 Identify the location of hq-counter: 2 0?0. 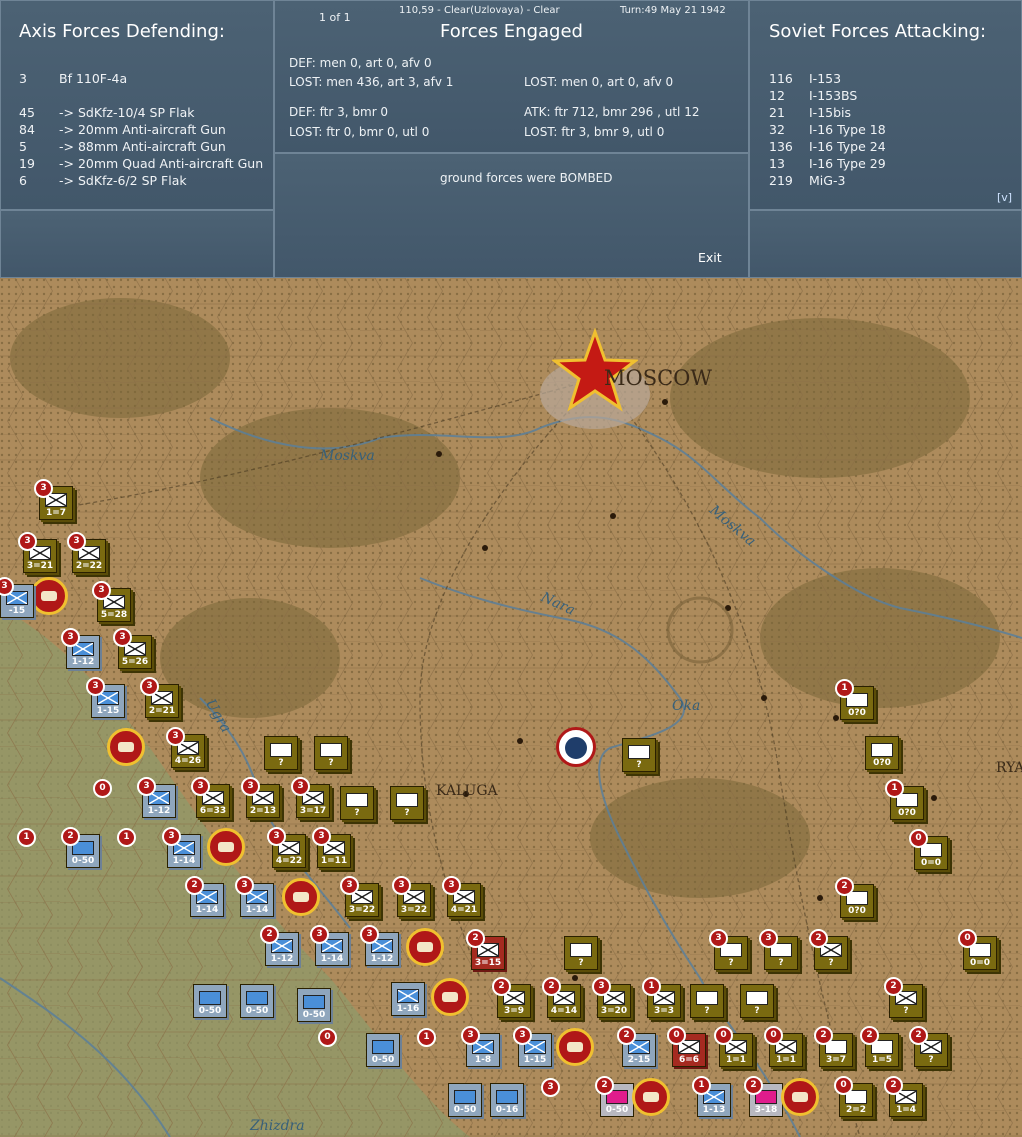
(854, 897).